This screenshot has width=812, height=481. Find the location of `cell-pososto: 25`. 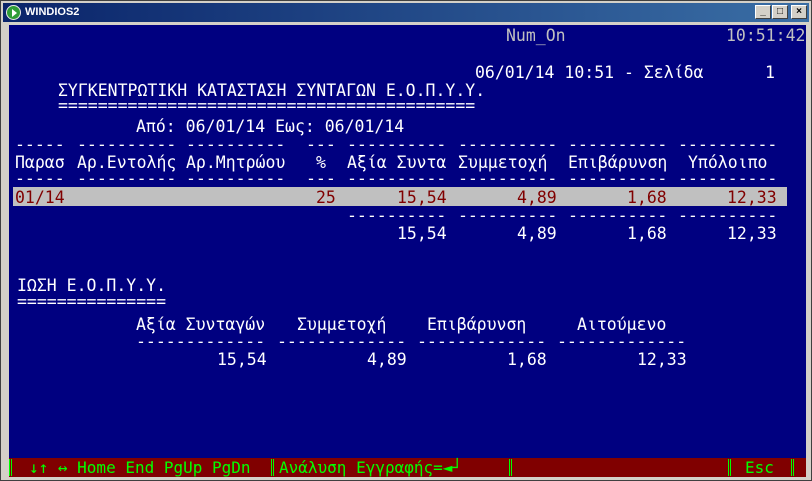

cell-pososto: 25 is located at coordinates (326, 197).